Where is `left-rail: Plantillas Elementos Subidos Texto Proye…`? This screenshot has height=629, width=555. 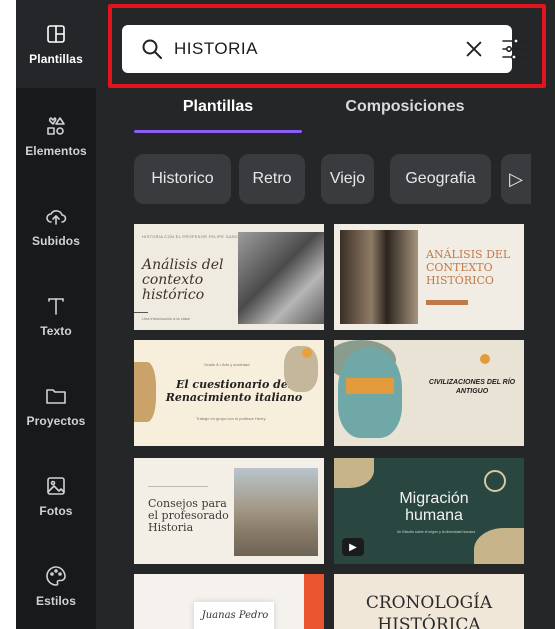
left-rail: Plantillas Elementos Subidos Texto Proye… is located at coordinates (56, 314).